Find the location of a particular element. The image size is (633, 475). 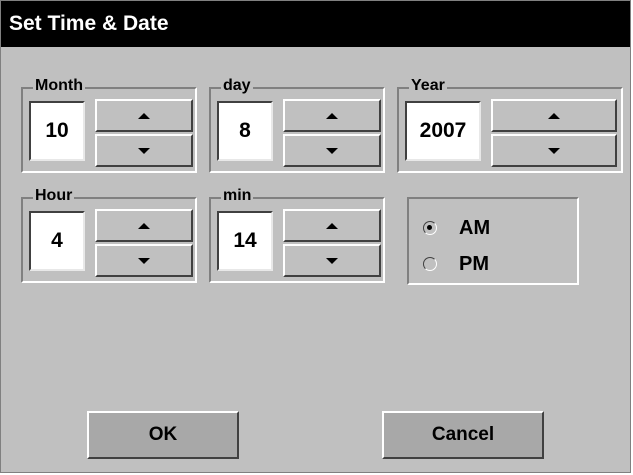

hour-increment-button is located at coordinates (144, 225).